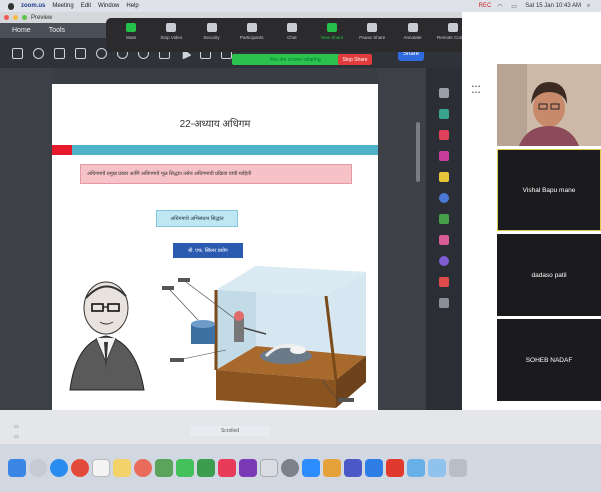 The image size is (601, 492). I want to click on shield-icon, so click(211, 27).